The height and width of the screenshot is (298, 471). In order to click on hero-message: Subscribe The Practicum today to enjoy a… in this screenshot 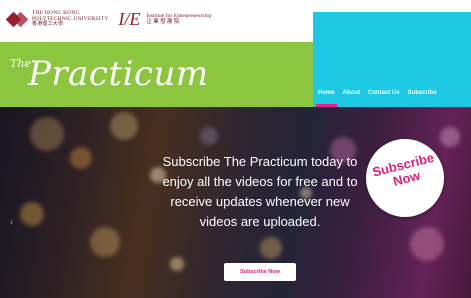, I will do `click(260, 192)`.